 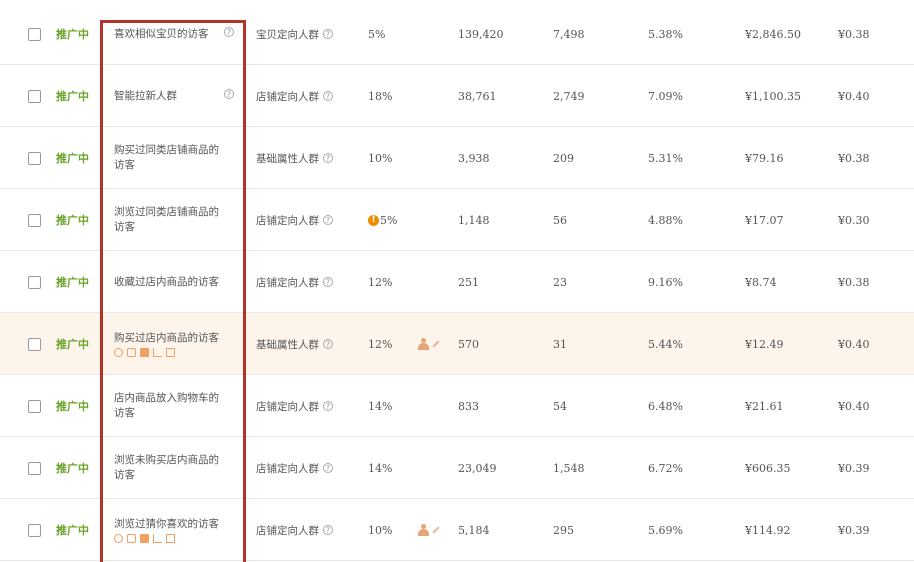 I want to click on cost: ¥12.49, so click(x=764, y=344).